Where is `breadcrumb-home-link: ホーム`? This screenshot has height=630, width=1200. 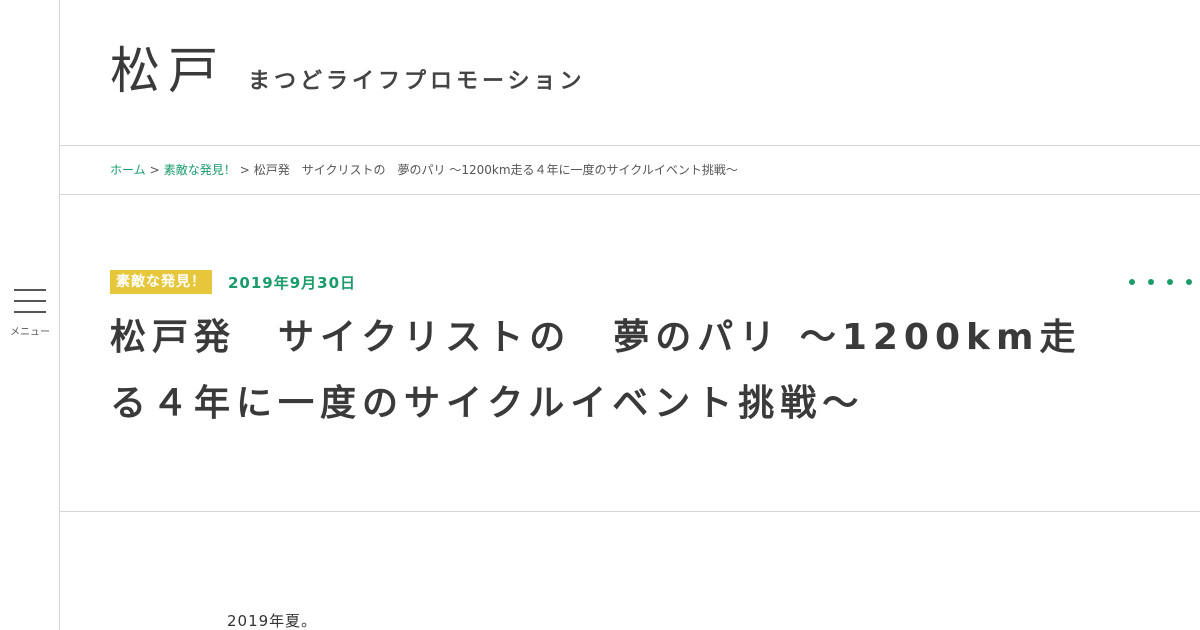
breadcrumb-home-link: ホーム is located at coordinates (128, 170).